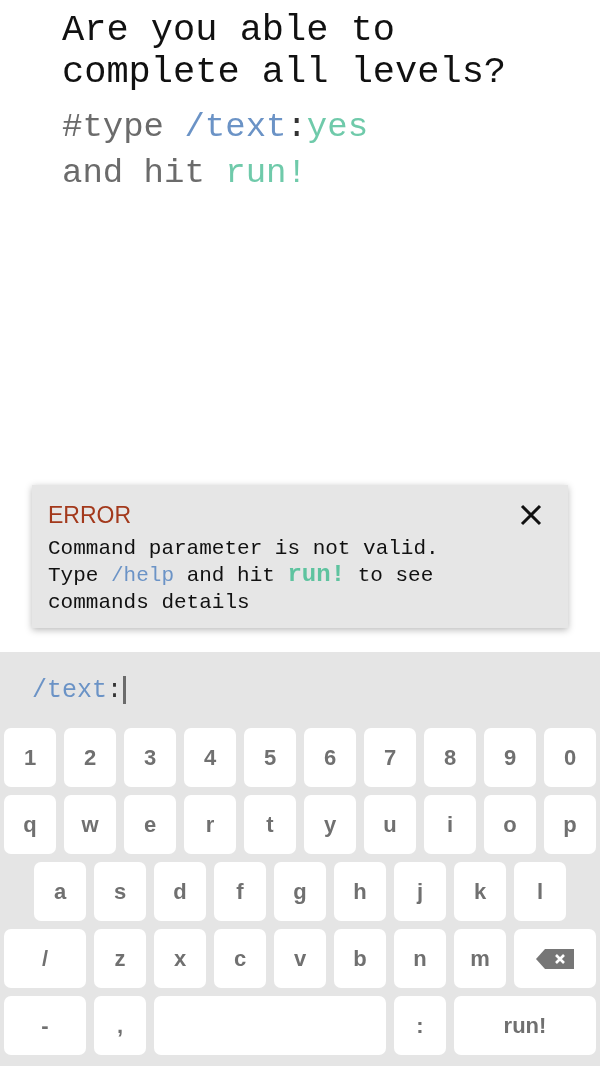 This screenshot has width=600, height=1066. What do you see at coordinates (330, 824) in the screenshot?
I see `keyboard-key: y` at bounding box center [330, 824].